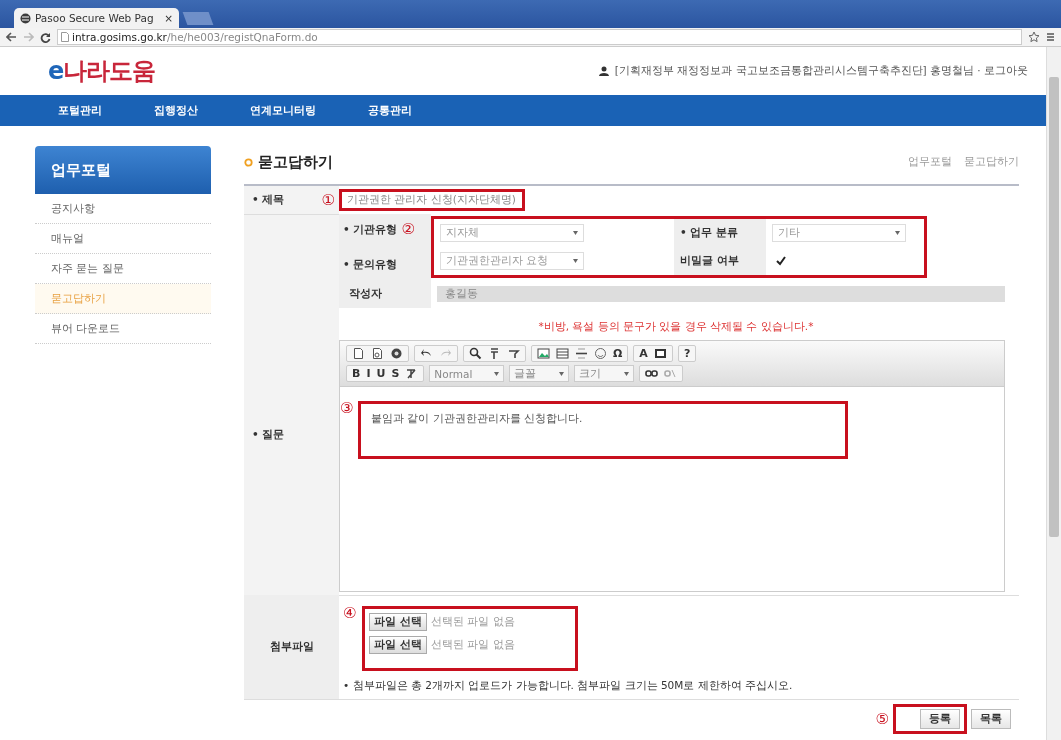 The height and width of the screenshot is (740, 1061). Describe the element at coordinates (45, 37) in the screenshot. I see `reload-icon` at that location.